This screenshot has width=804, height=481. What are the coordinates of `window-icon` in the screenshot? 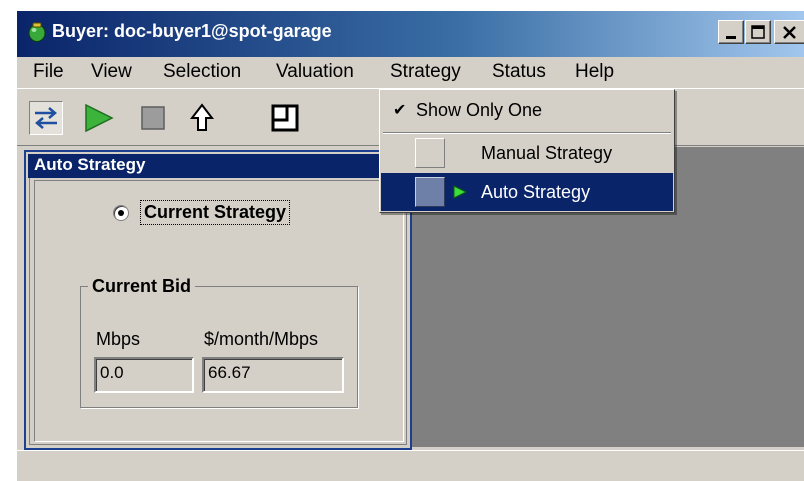 It's located at (285, 118).